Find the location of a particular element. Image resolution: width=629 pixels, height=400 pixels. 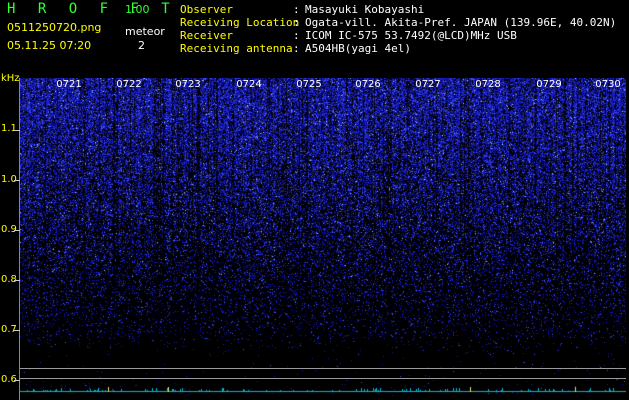

time-label: 0721 is located at coordinates (69, 84).